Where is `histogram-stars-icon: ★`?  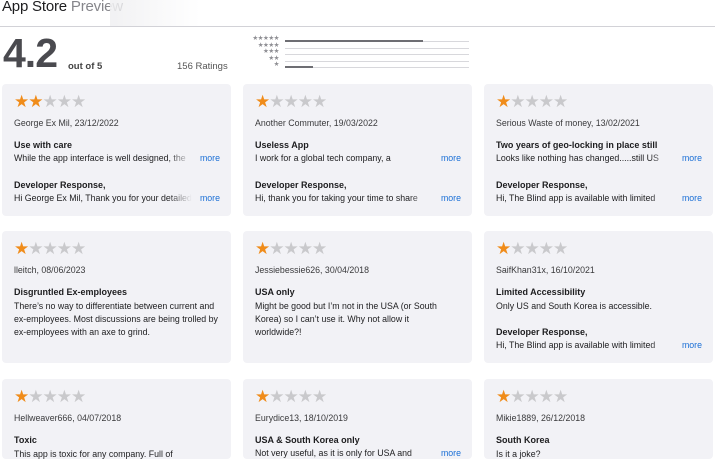
histogram-stars-icon: ★ is located at coordinates (276, 64).